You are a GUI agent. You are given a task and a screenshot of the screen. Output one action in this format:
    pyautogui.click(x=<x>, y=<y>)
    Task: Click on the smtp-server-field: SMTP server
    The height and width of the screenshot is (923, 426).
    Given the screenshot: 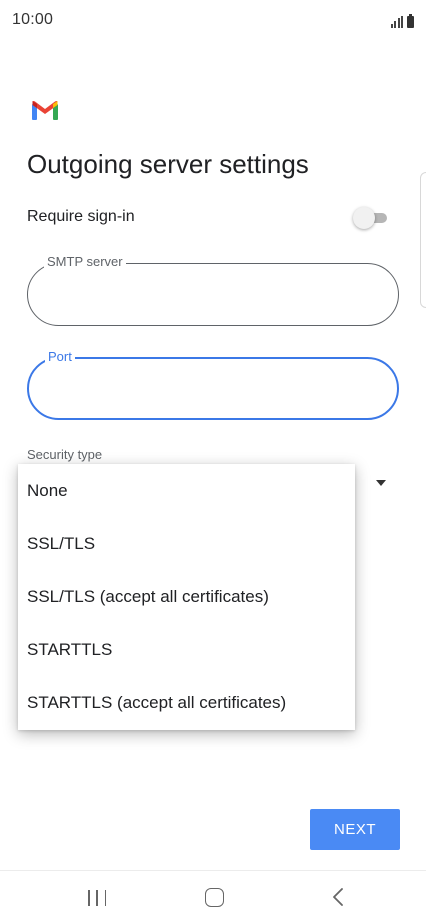 What is the action you would take?
    pyautogui.click(x=213, y=290)
    